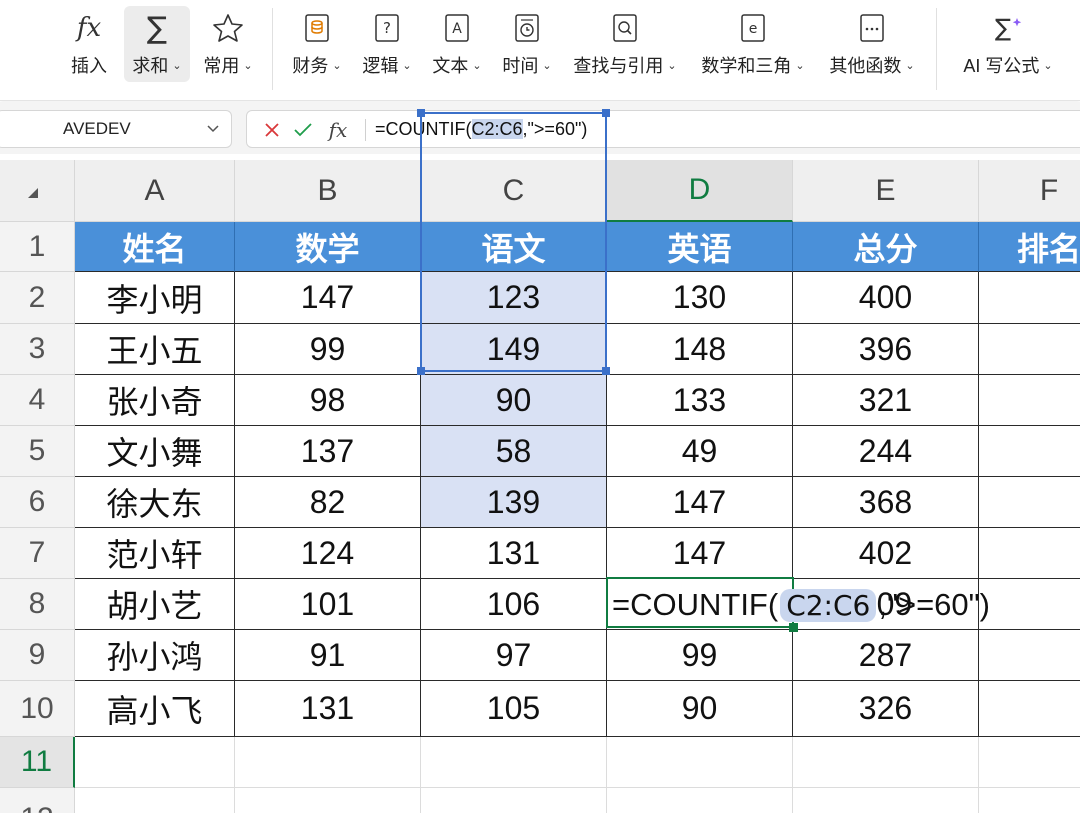 Image resolution: width=1080 pixels, height=813 pixels. What do you see at coordinates (527, 44) in the screenshot?
I see `datetime-functions-button: 时间 ⌄` at bounding box center [527, 44].